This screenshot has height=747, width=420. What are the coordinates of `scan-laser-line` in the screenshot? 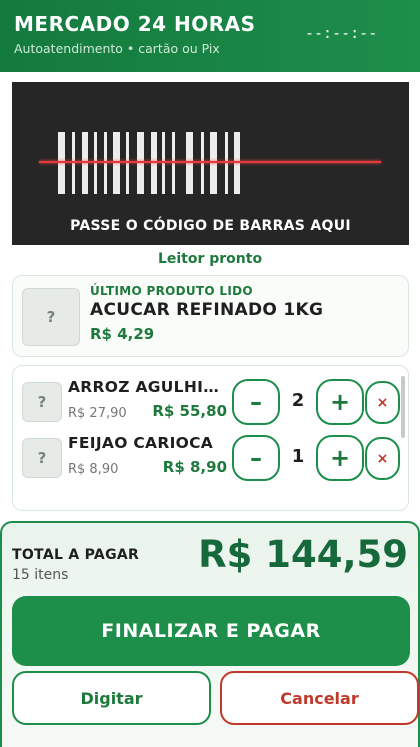 It's located at (210, 162).